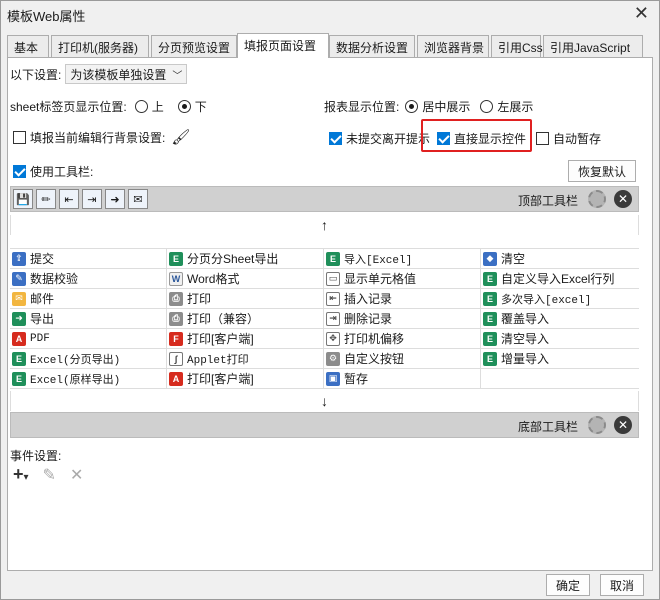 Image resolution: width=660 pixels, height=600 pixels. I want to click on scope-select: 为该模板单独设置 ﹀, so click(126, 74).